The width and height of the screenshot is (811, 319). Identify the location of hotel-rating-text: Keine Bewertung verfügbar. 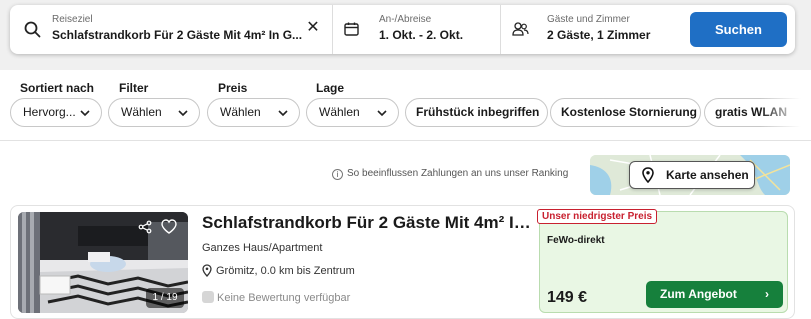
(284, 298).